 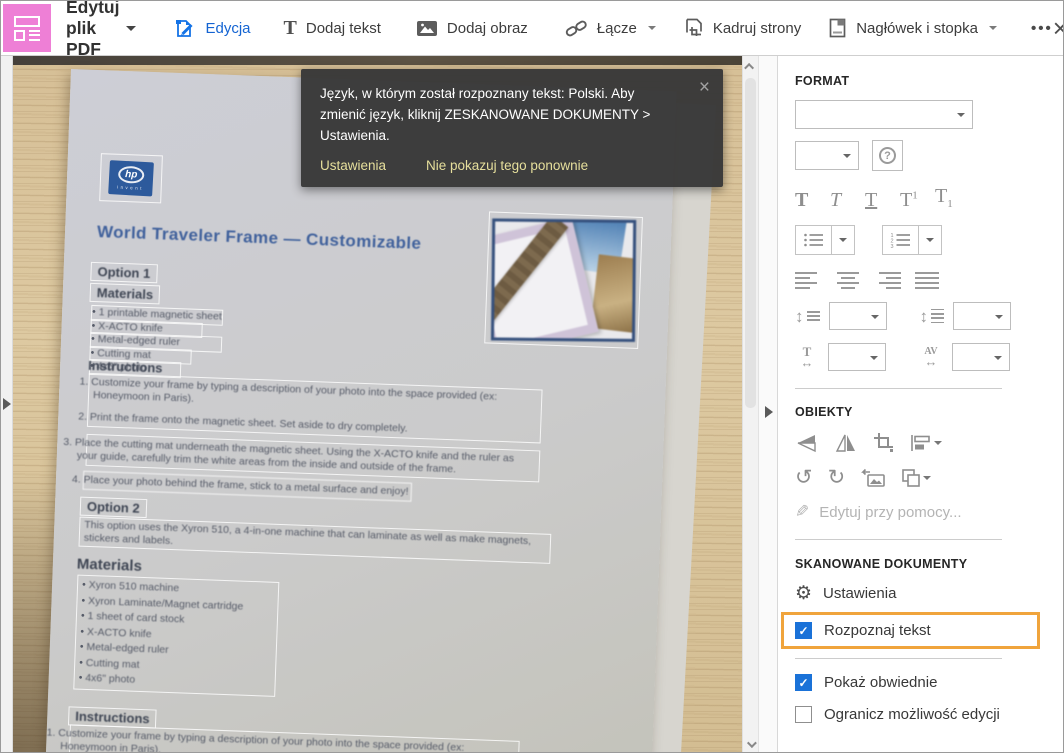 I want to click on close-icon: ×, so click(x=704, y=87).